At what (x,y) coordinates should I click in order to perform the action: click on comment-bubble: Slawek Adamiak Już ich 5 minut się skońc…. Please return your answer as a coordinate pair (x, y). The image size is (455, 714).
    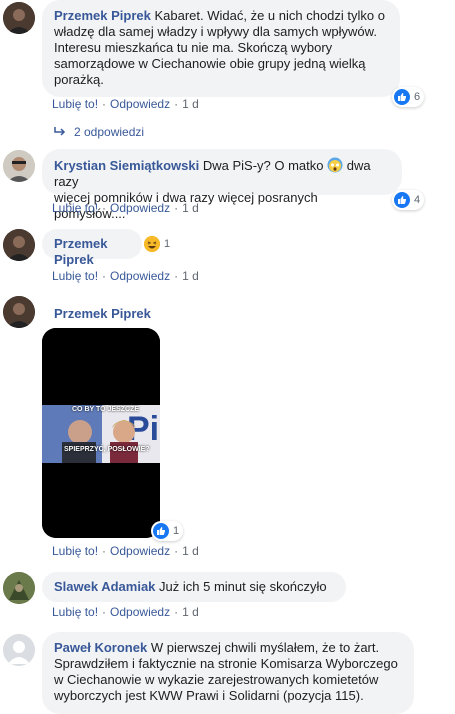
    Looking at the image, I should click on (194, 587).